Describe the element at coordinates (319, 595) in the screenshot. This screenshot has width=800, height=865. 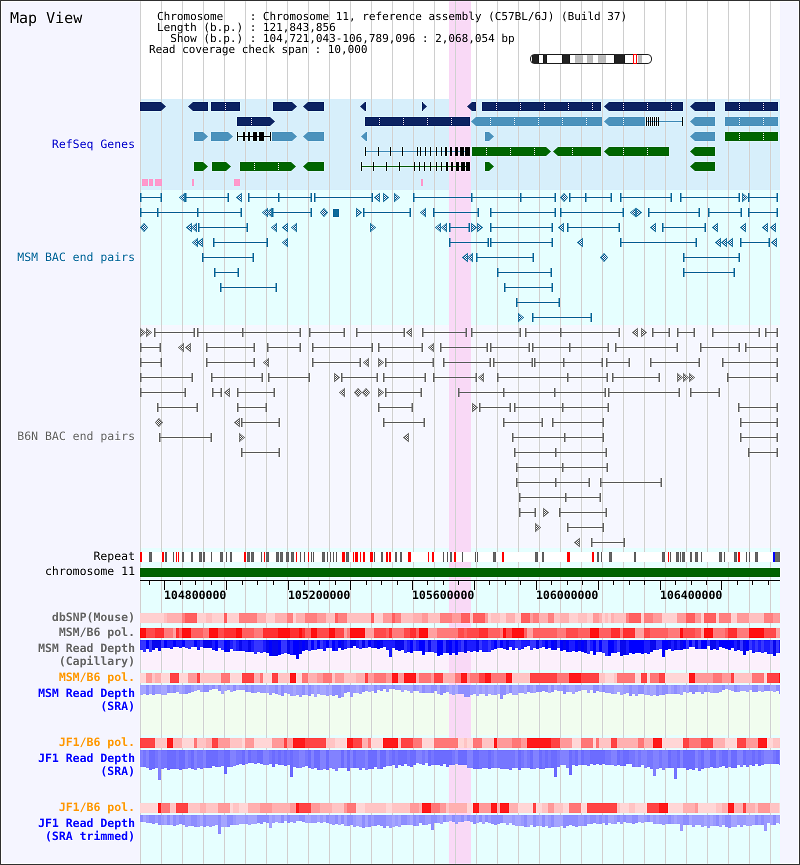
I see `axis-tick-label: 105200000` at that location.